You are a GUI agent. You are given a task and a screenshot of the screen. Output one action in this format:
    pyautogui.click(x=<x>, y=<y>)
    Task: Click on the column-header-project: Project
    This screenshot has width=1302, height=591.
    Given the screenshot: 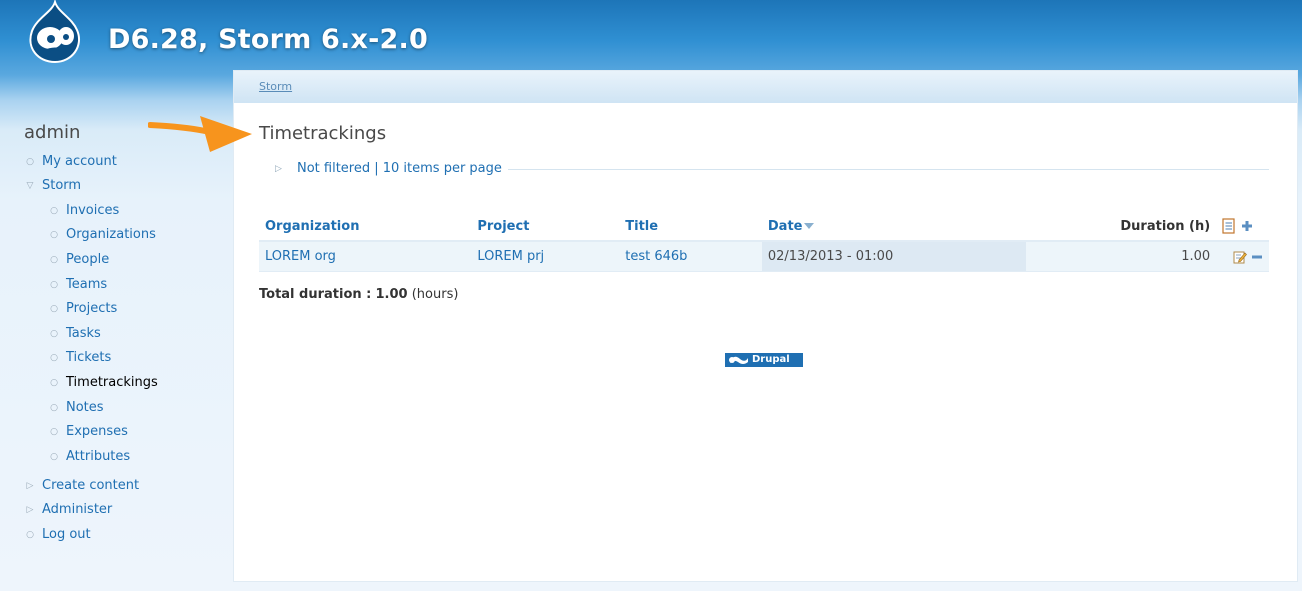 What is the action you would take?
    pyautogui.click(x=545, y=227)
    